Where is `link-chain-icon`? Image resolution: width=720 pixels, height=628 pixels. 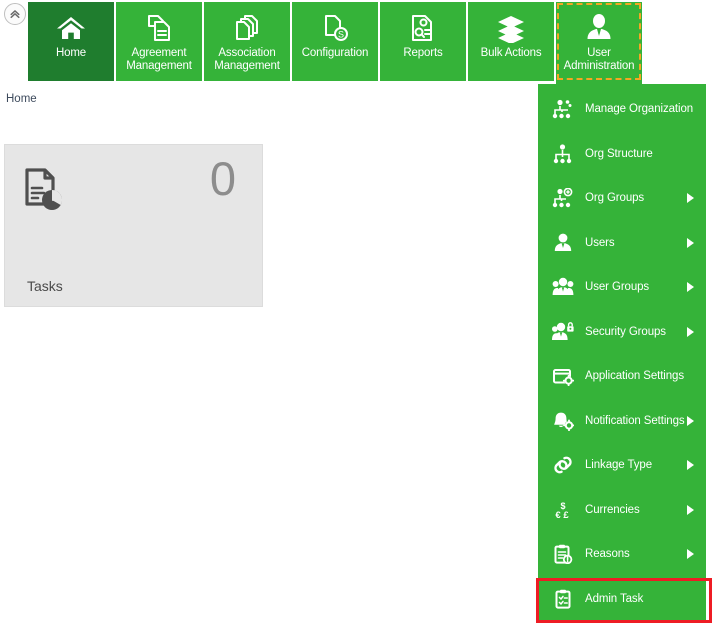 link-chain-icon is located at coordinates (563, 465).